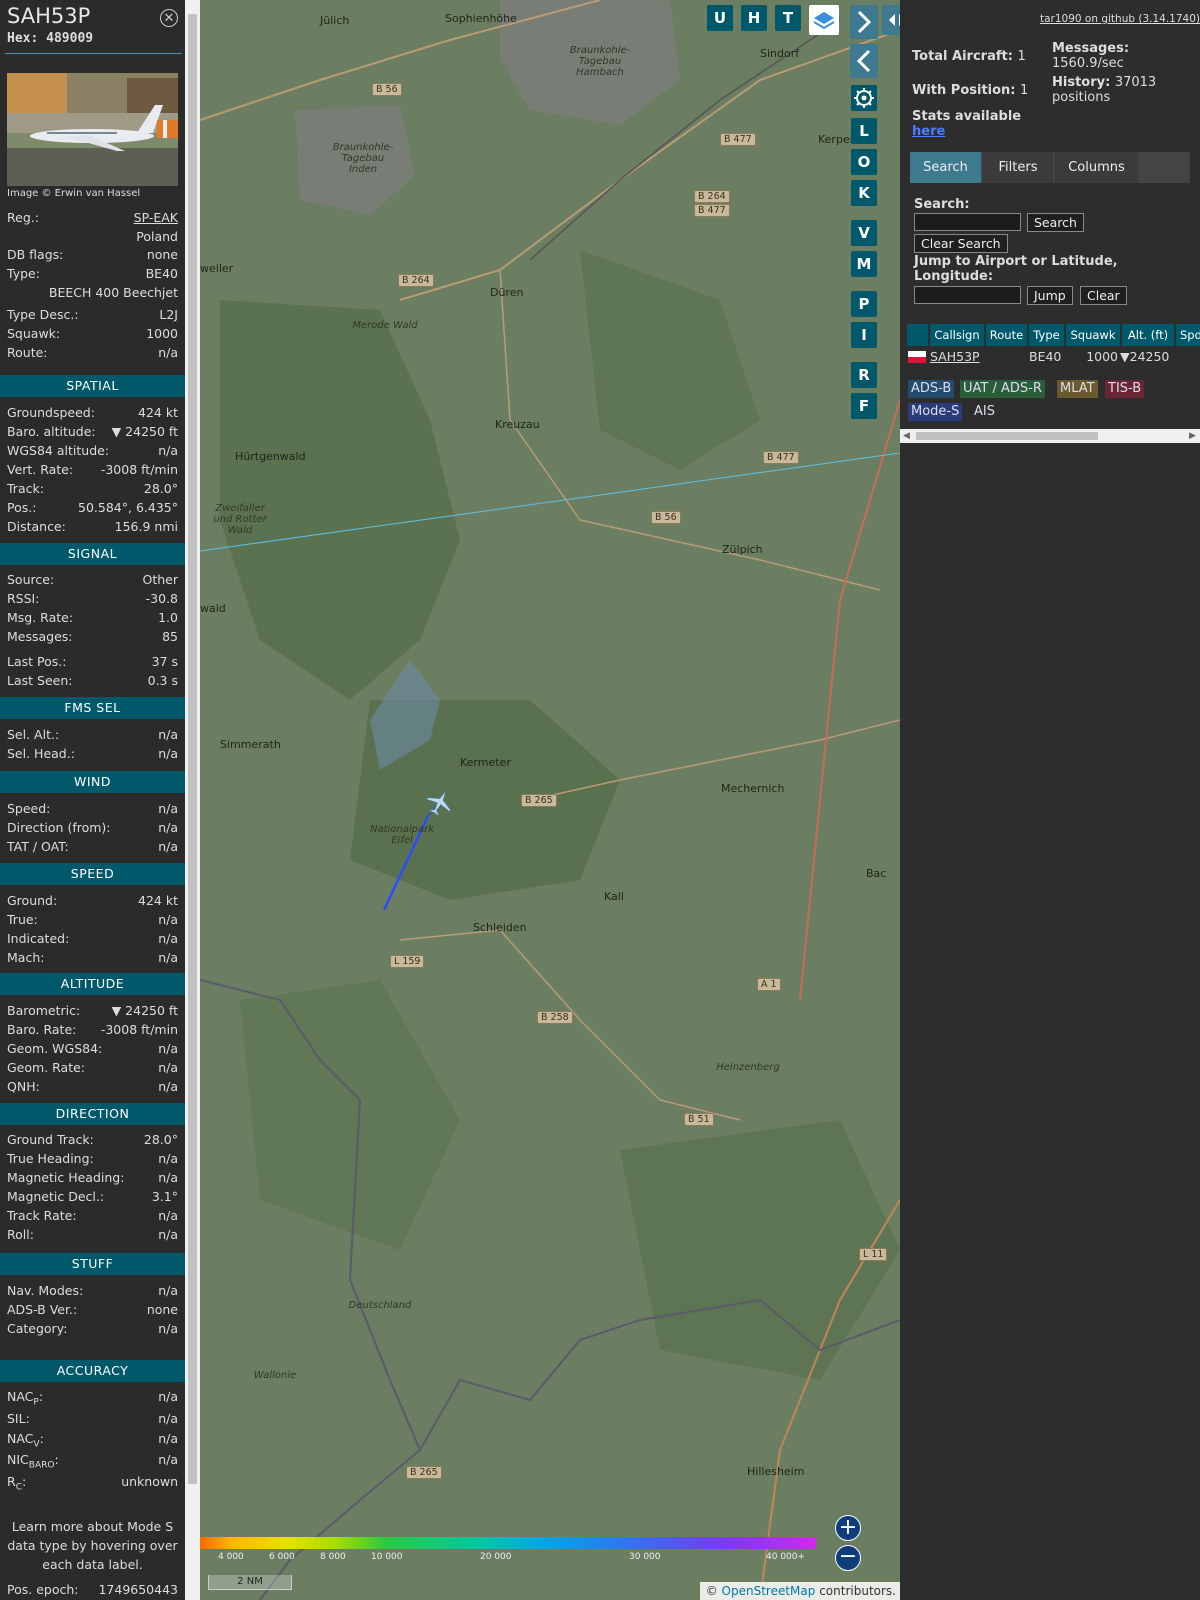 This screenshot has width=1200, height=1600. What do you see at coordinates (168, 450) in the screenshot?
I see `spatial-value: n/a` at bounding box center [168, 450].